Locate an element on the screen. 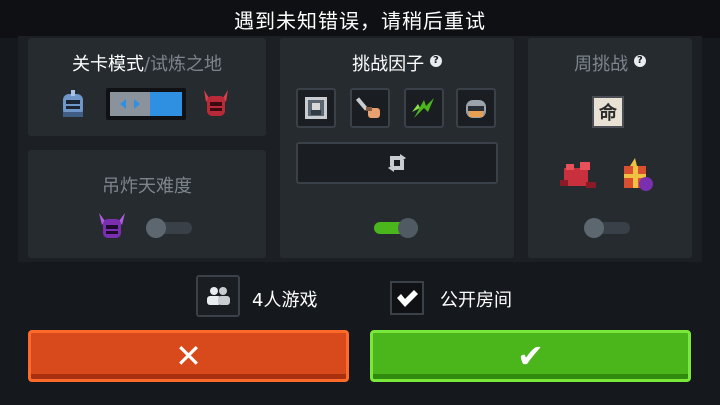 The width and height of the screenshot is (720, 405). arrows-left-right-icon is located at coordinates (130, 104).